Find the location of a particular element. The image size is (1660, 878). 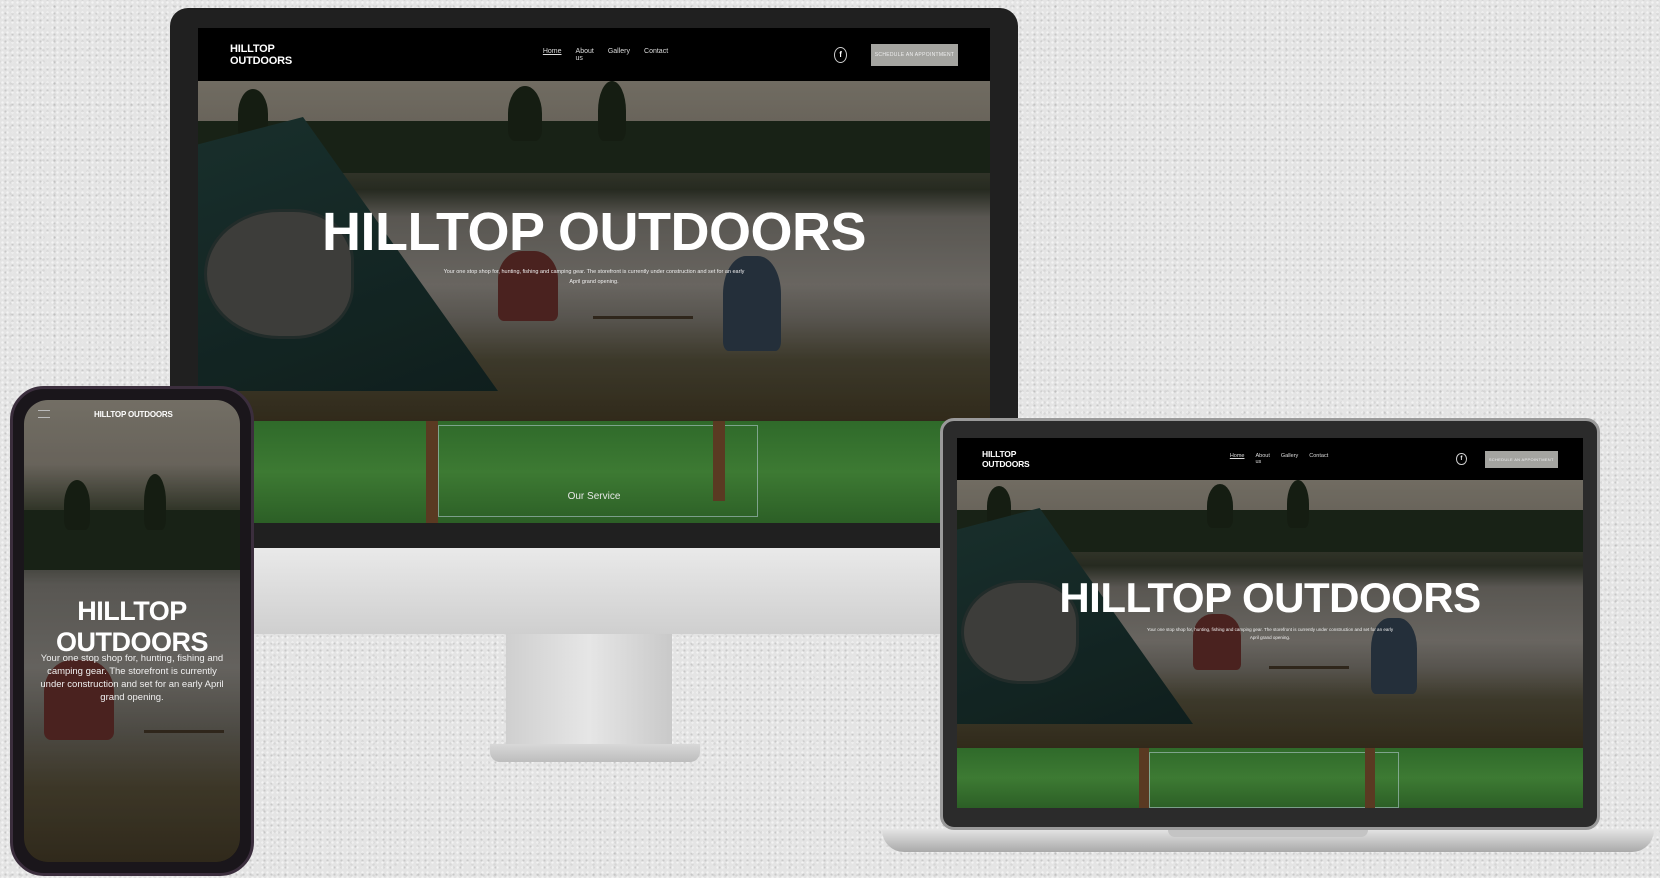

laptop-services-section is located at coordinates (1270, 778).